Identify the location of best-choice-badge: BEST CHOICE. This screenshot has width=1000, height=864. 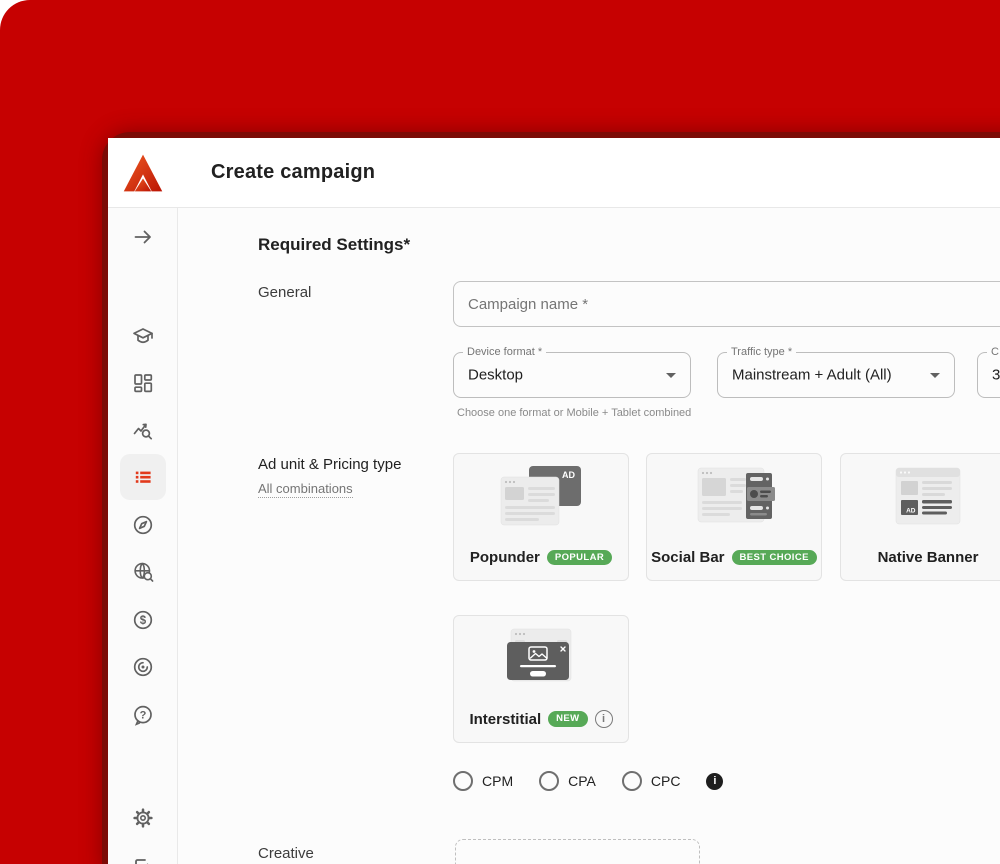
(774, 557).